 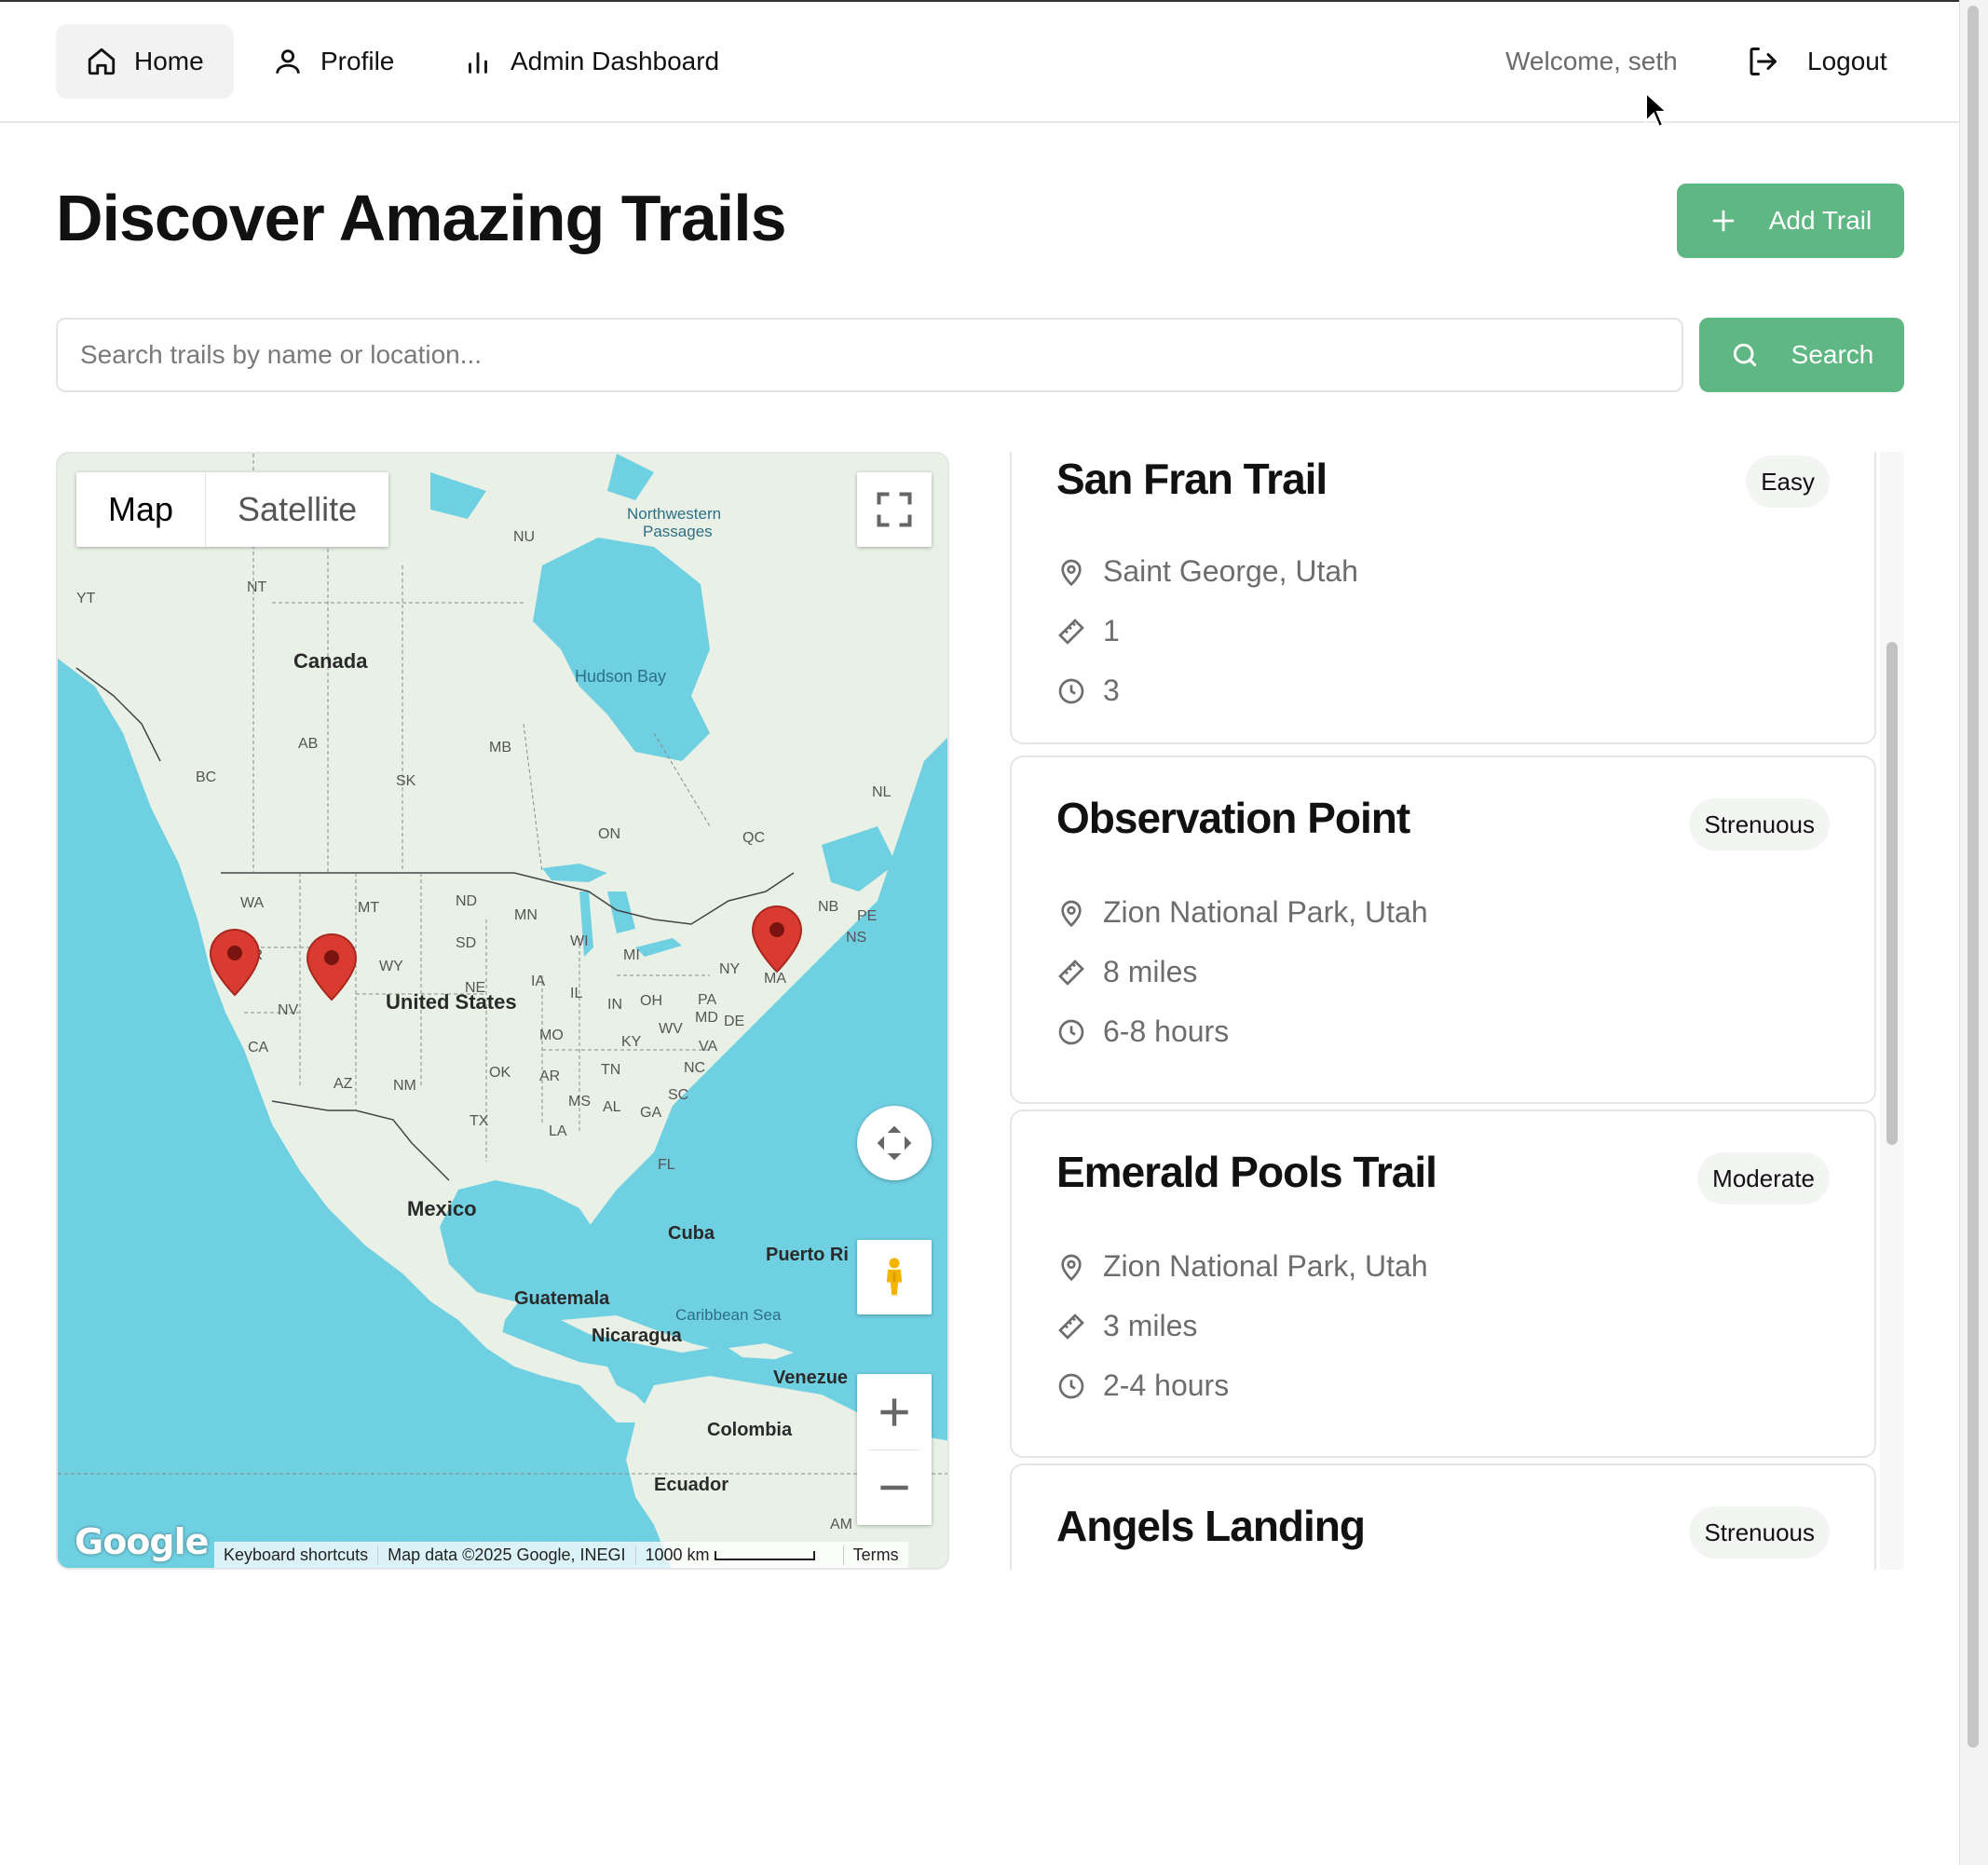 What do you see at coordinates (500, 748) in the screenshot?
I see `map-label-mb: MB` at bounding box center [500, 748].